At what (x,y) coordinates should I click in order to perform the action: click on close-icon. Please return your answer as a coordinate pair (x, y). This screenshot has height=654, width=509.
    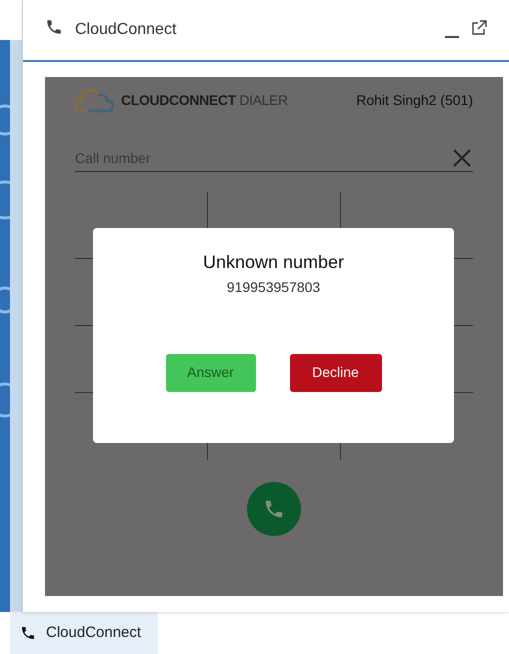
    Looking at the image, I should click on (462, 158).